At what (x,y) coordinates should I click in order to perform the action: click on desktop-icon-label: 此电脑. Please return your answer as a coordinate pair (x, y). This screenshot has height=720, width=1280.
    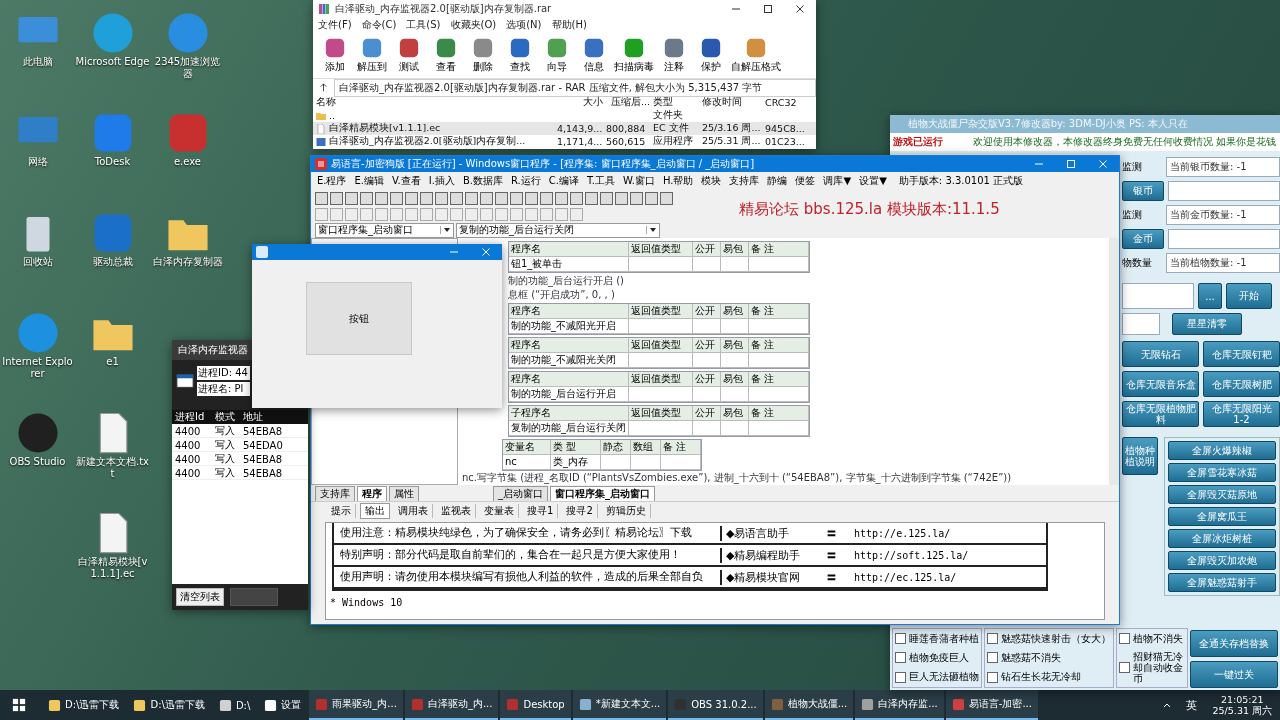
    Looking at the image, I should click on (37, 62).